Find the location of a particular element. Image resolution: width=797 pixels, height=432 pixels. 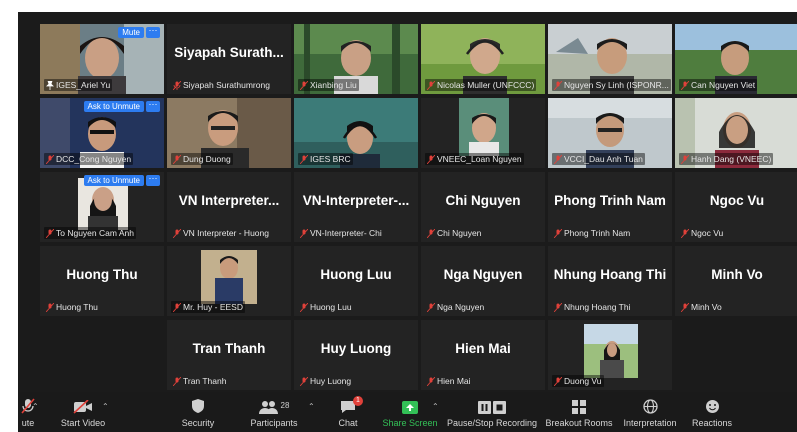

start-video-label: Start Video is located at coordinates (83, 423).